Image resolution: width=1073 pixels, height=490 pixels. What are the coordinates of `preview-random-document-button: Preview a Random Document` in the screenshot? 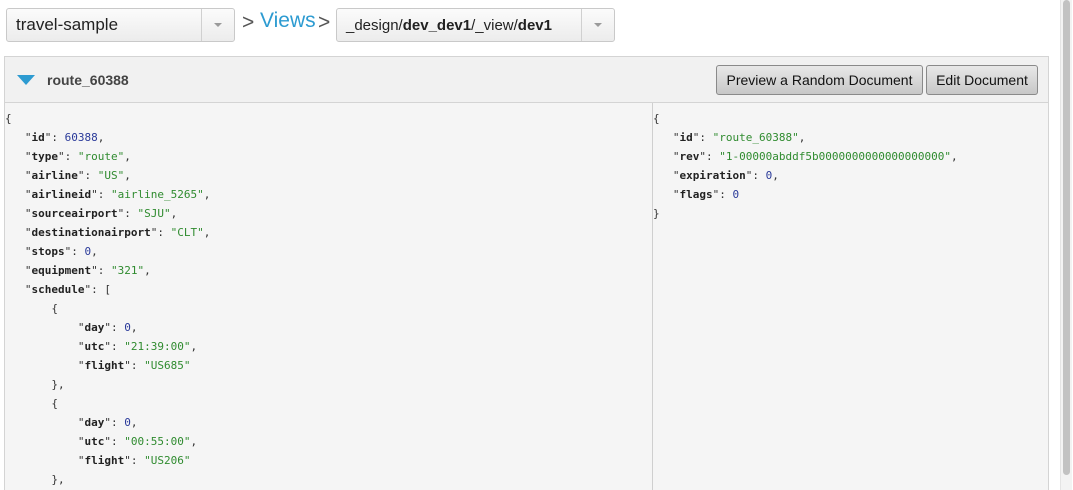 It's located at (819, 80).